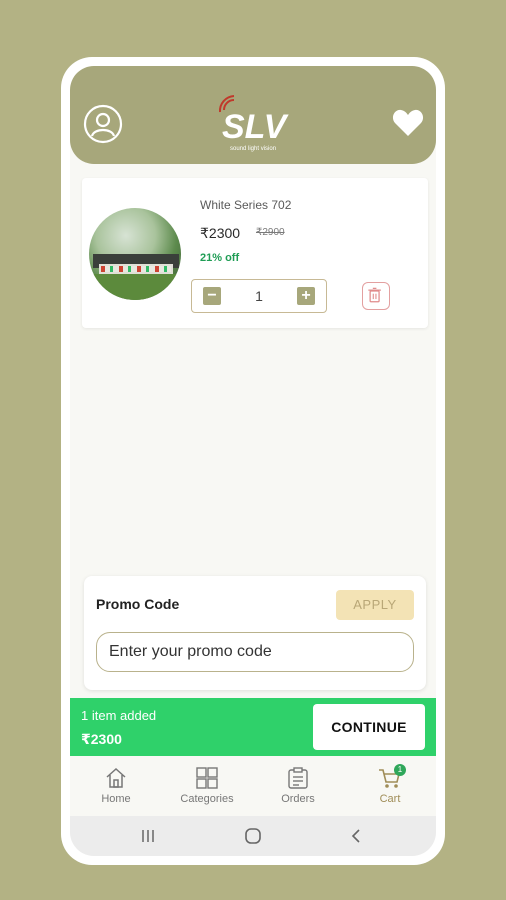 This screenshot has width=506, height=900. I want to click on apply-promo-button: APPLY, so click(375, 605).